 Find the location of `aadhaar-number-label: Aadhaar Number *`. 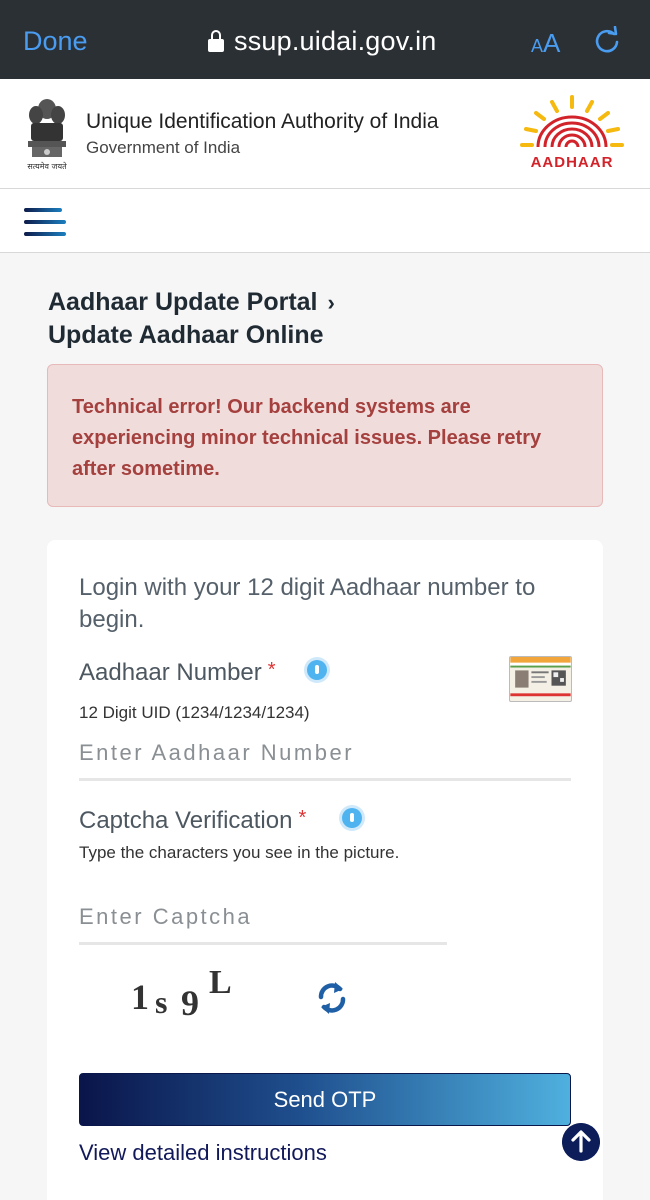

aadhaar-number-label: Aadhaar Number * is located at coordinates (177, 673).